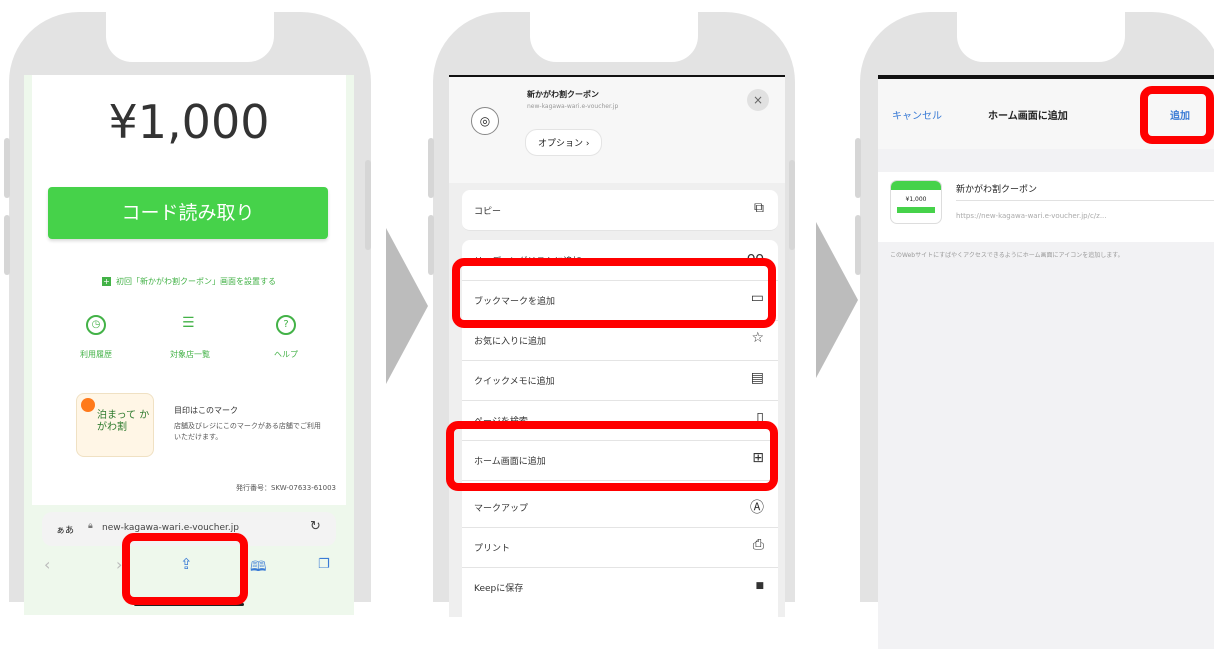 This screenshot has width=1214, height=649. What do you see at coordinates (286, 325) in the screenshot?
I see `help-icon: ?` at bounding box center [286, 325].